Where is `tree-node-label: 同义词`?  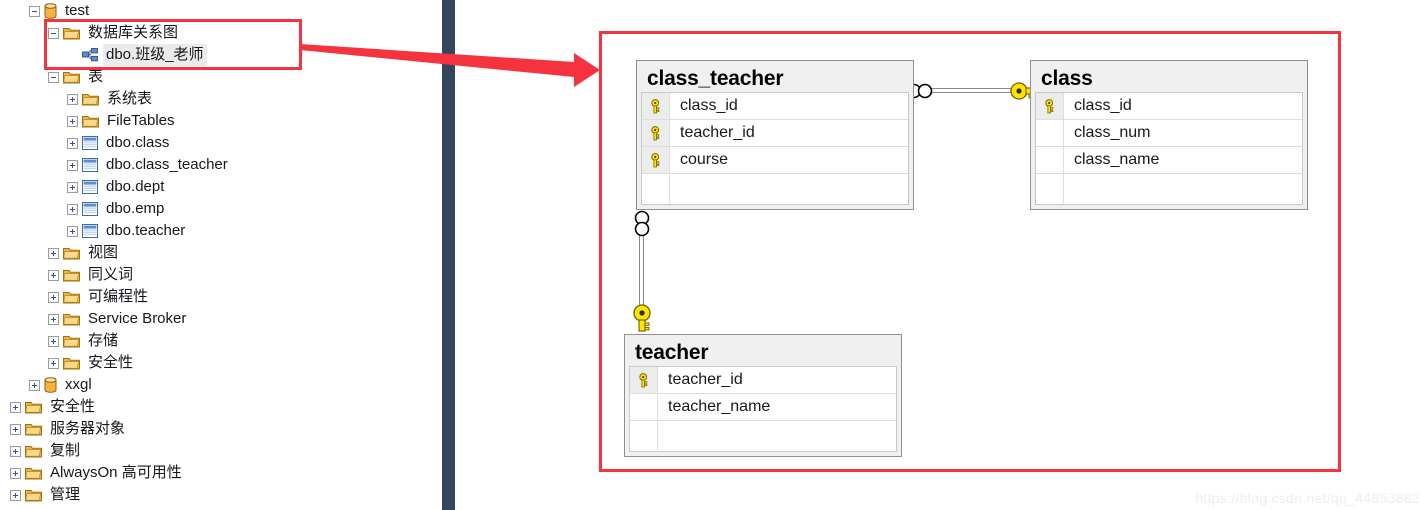
tree-node-label: 同义词 is located at coordinates (111, 274).